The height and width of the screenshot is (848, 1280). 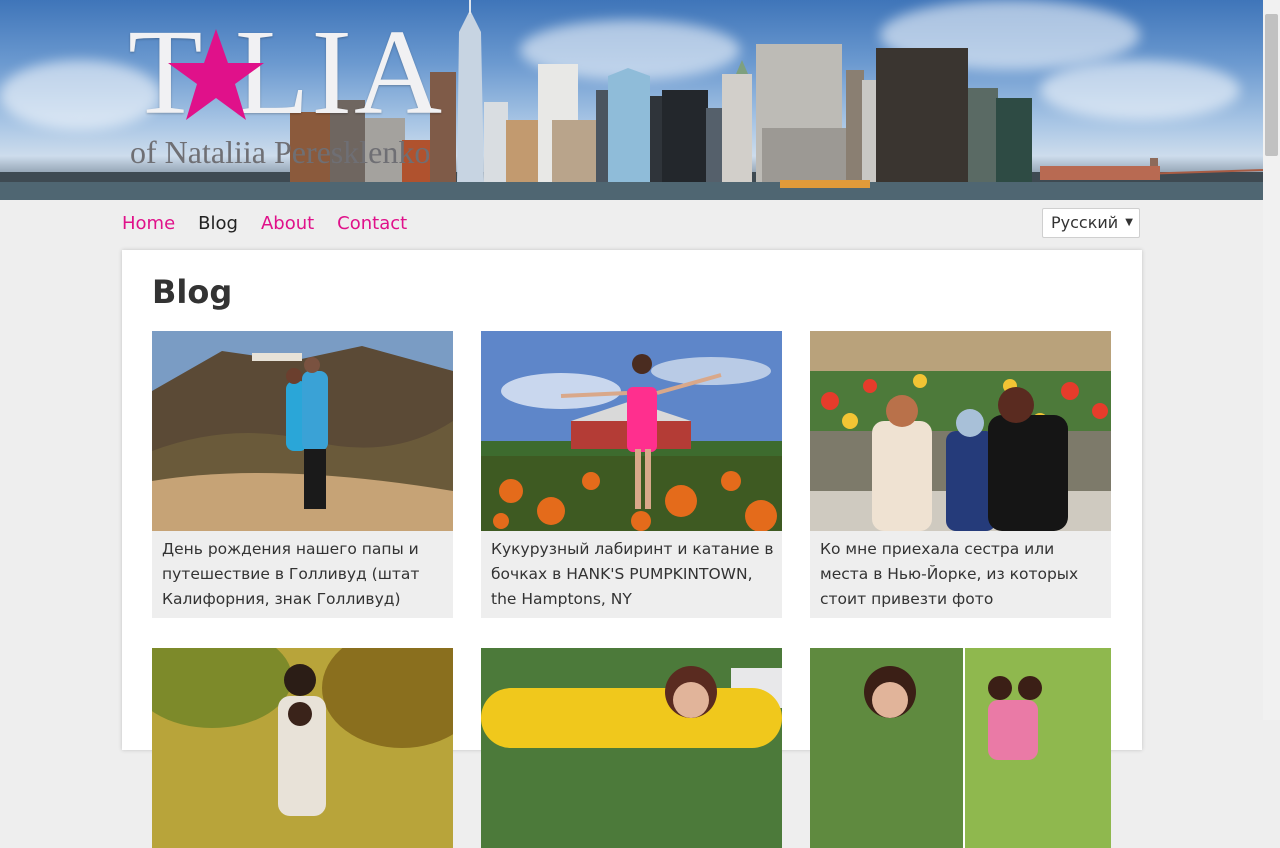 I want to click on chevron-down-icon: ▼, so click(x=1129, y=222).